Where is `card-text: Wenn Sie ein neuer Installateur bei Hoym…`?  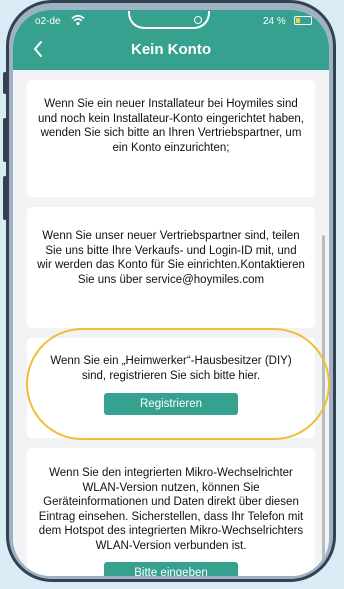 card-text: Wenn Sie ein neuer Installateur bei Hoym… is located at coordinates (171, 126).